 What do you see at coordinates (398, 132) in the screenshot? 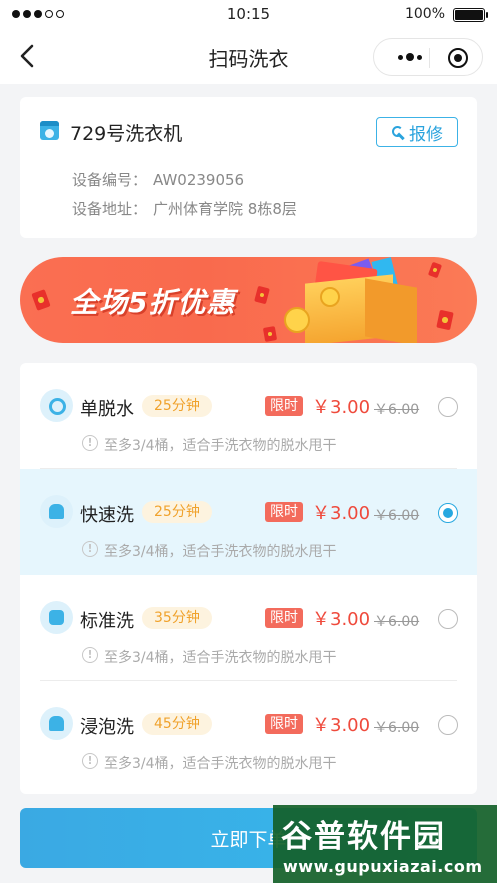
I see `wrench-icon` at bounding box center [398, 132].